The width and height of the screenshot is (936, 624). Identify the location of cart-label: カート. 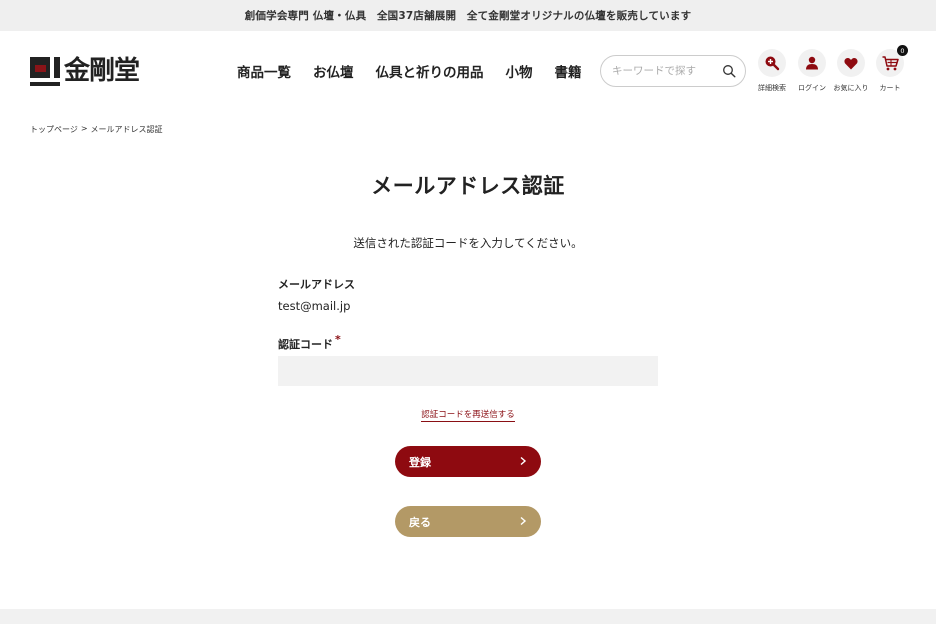
(890, 88).